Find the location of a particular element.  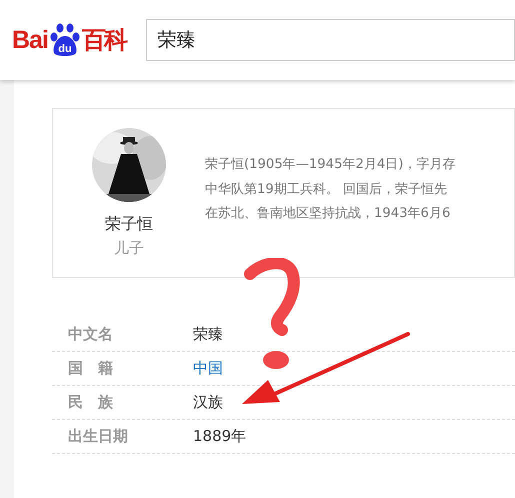

field-value: 荣臻 is located at coordinates (208, 334).